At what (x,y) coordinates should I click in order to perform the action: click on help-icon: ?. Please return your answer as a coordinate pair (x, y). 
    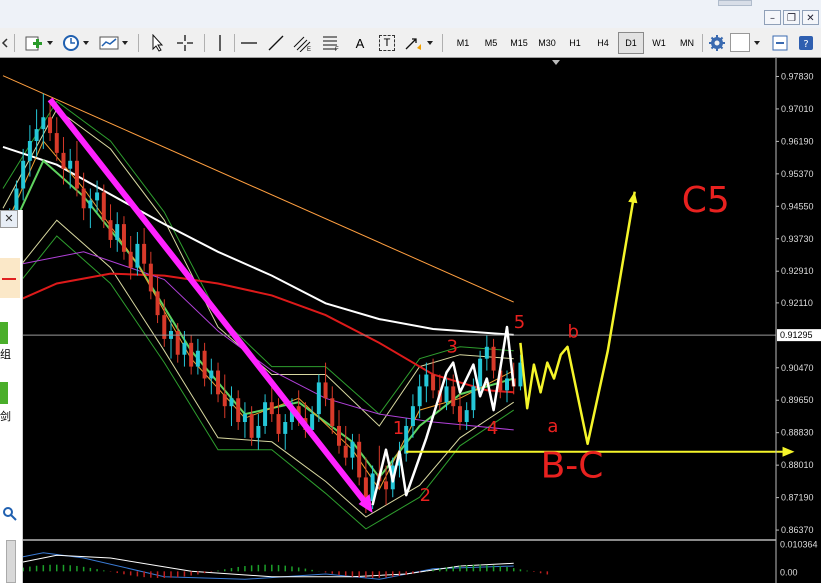
    Looking at the image, I should click on (806, 43).